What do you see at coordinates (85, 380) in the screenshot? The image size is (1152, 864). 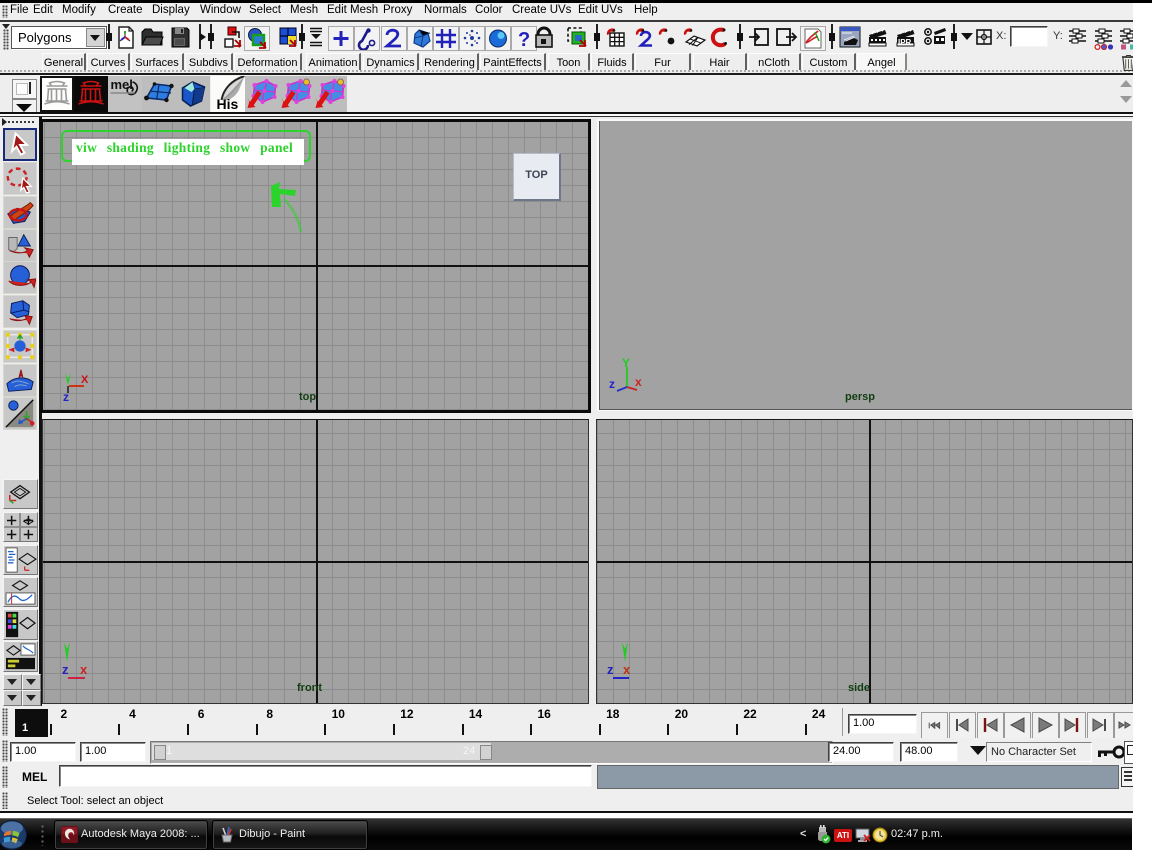 I see `svg-text: X` at bounding box center [85, 380].